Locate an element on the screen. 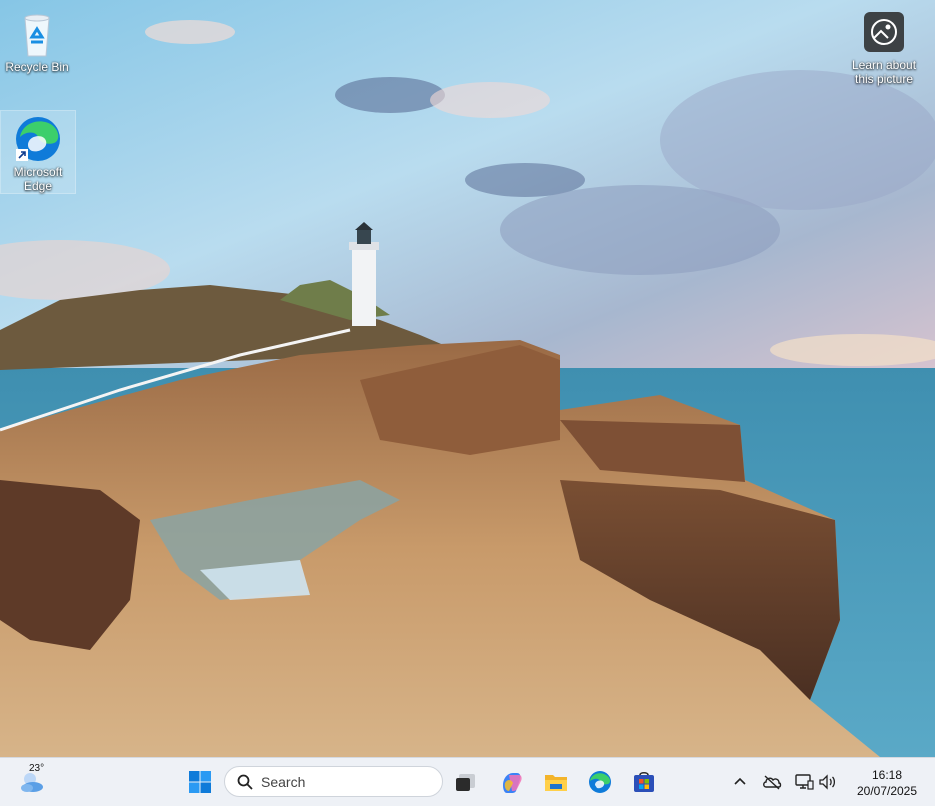  learn-picture-label: Learn about this picture is located at coordinates (884, 72).